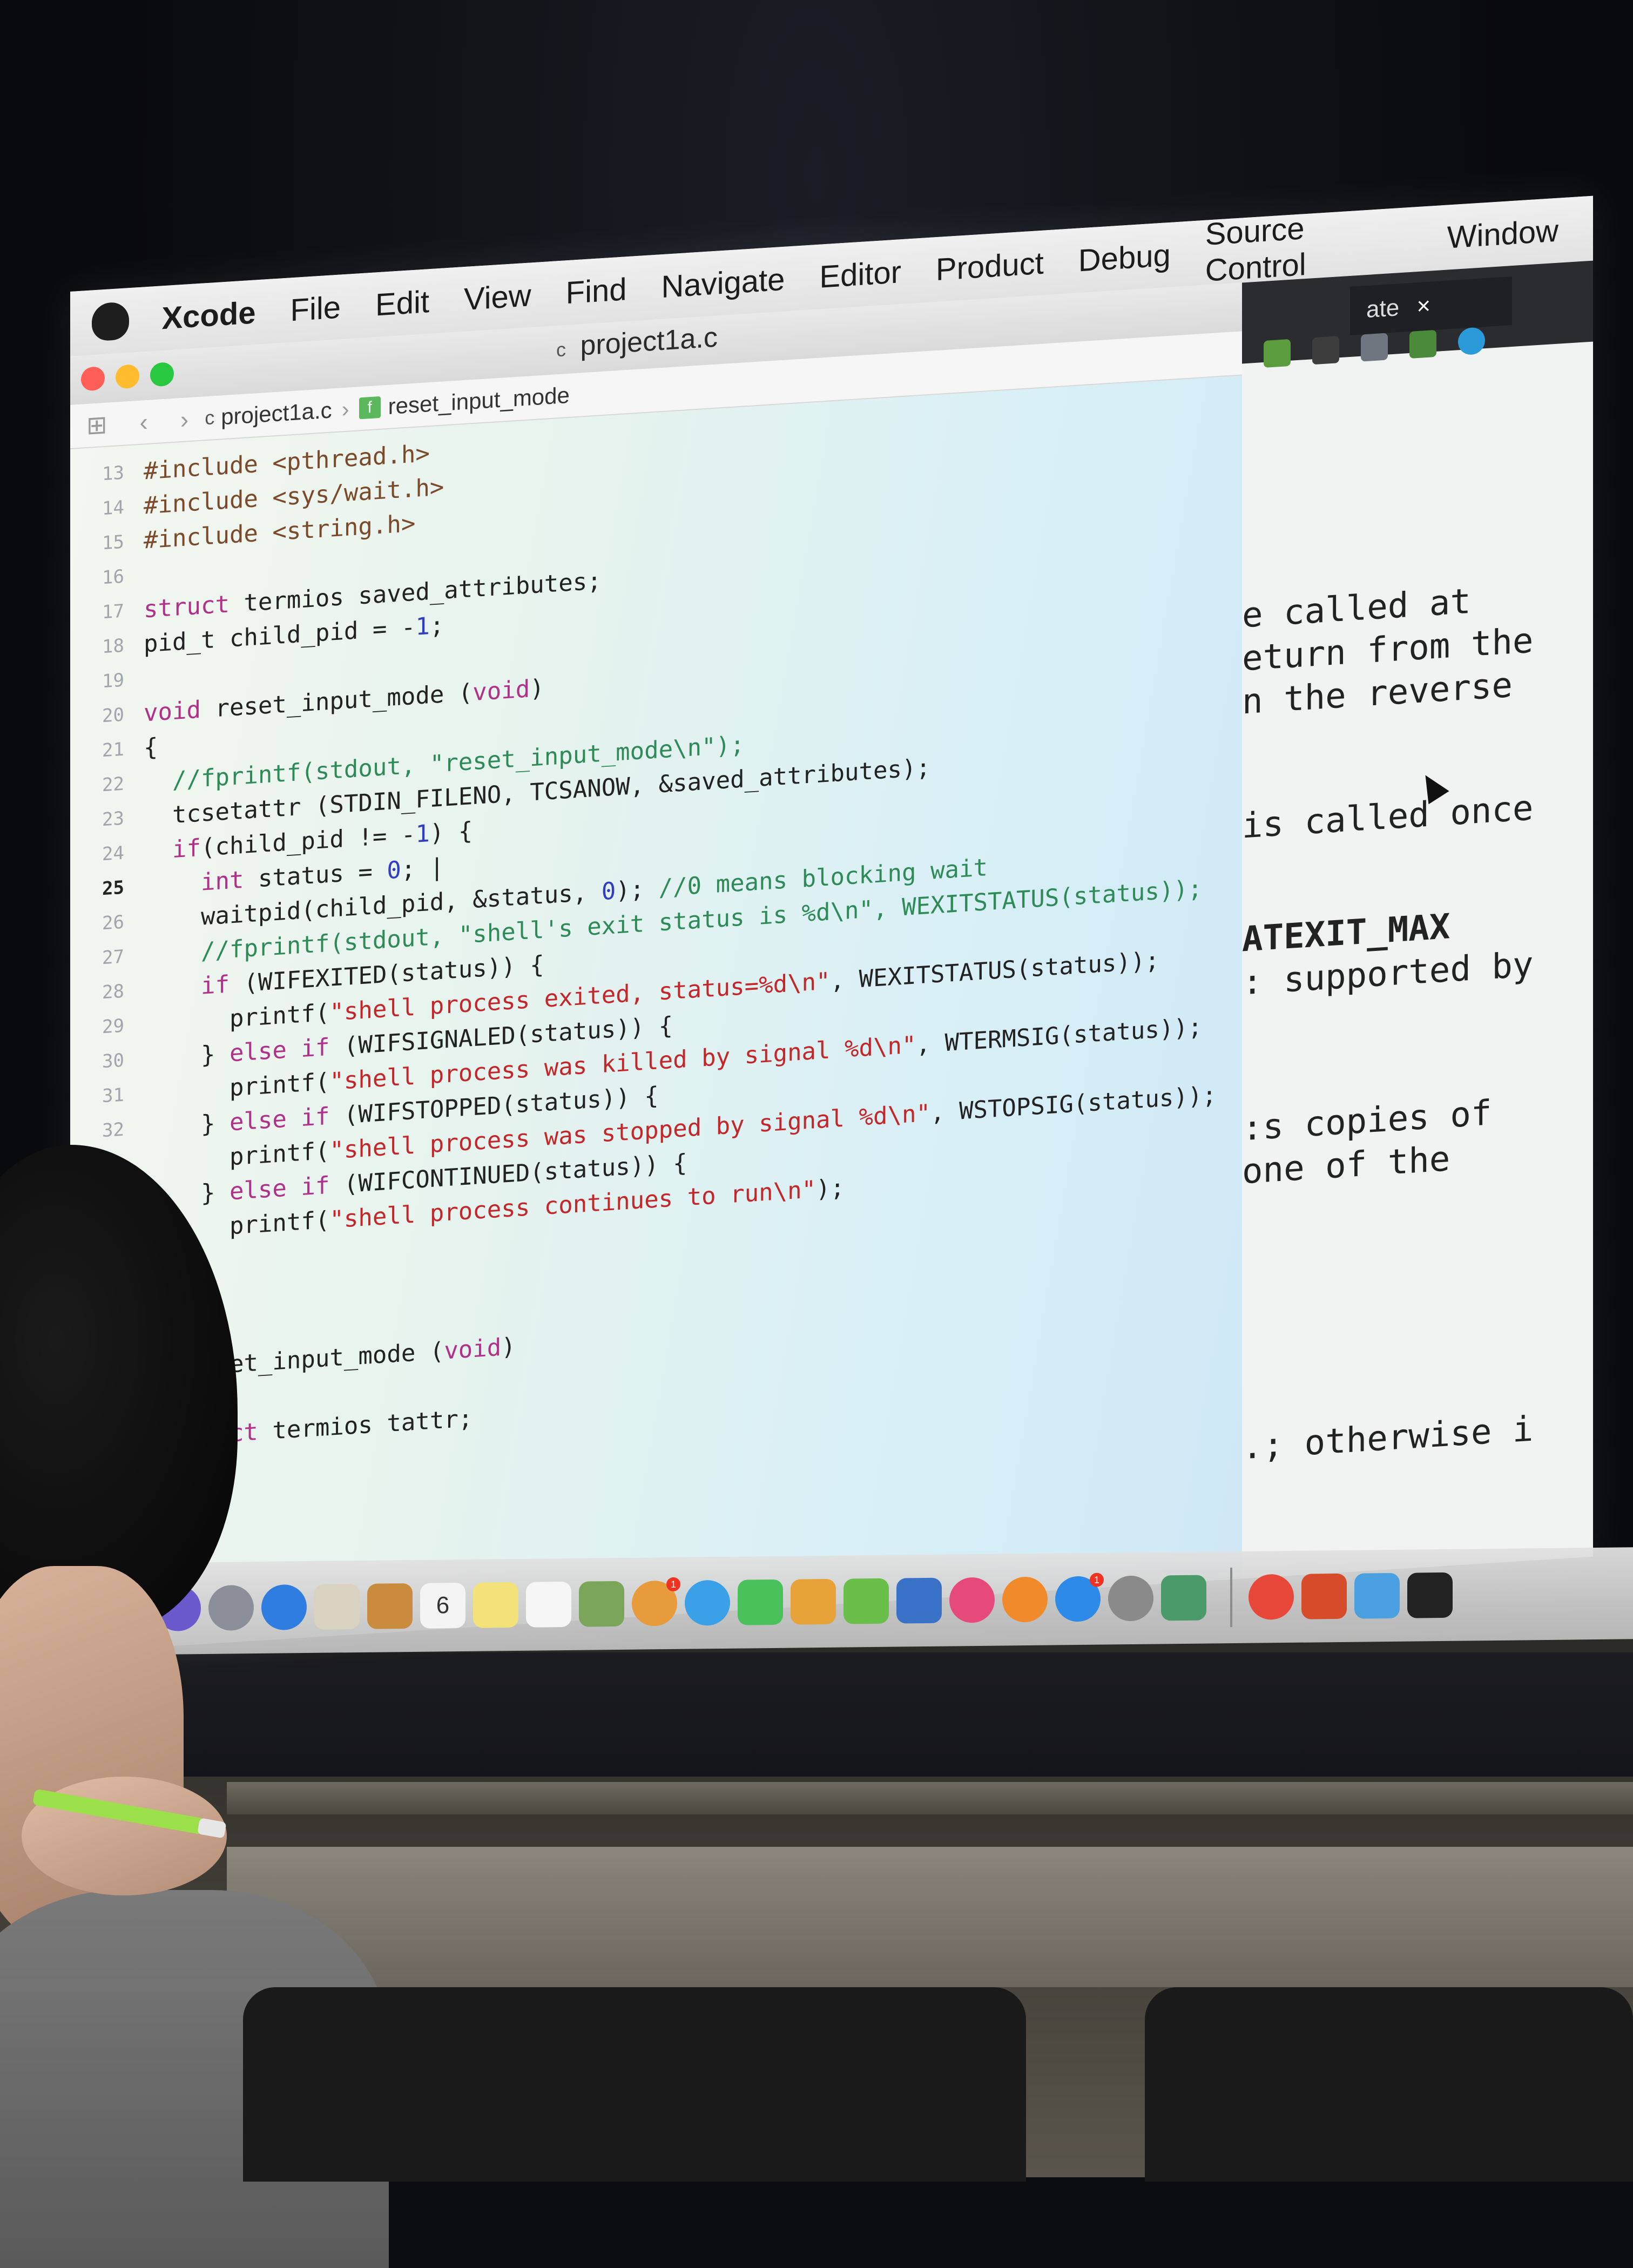 This screenshot has width=1633, height=2268. I want to click on chevron-right-icon: ›, so click(345, 409).